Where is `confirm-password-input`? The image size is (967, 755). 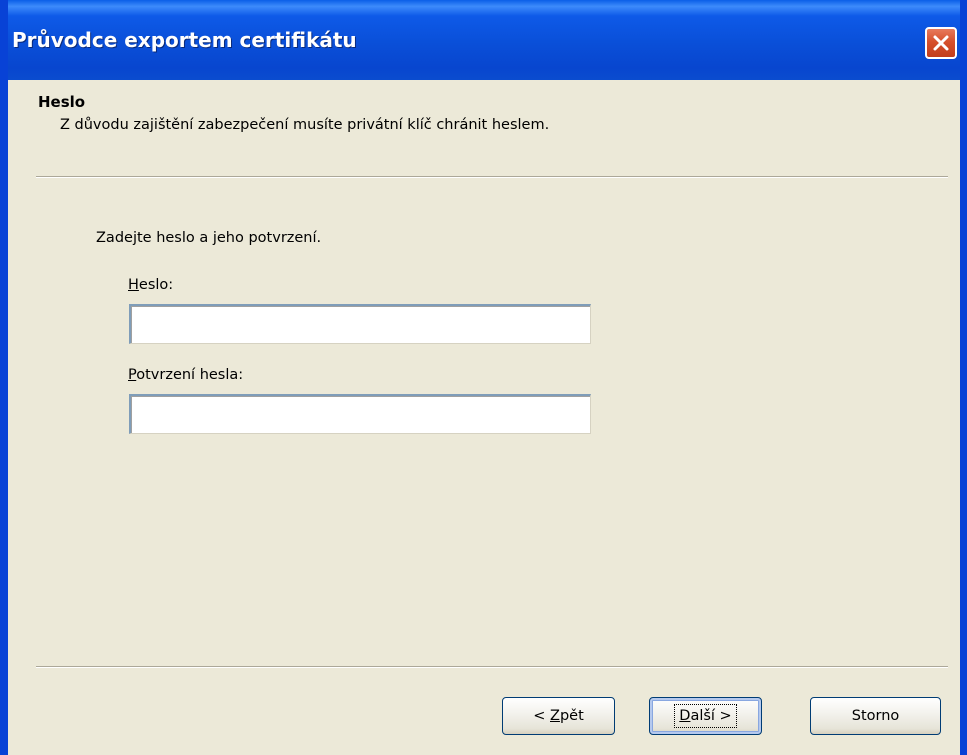 confirm-password-input is located at coordinates (360, 414).